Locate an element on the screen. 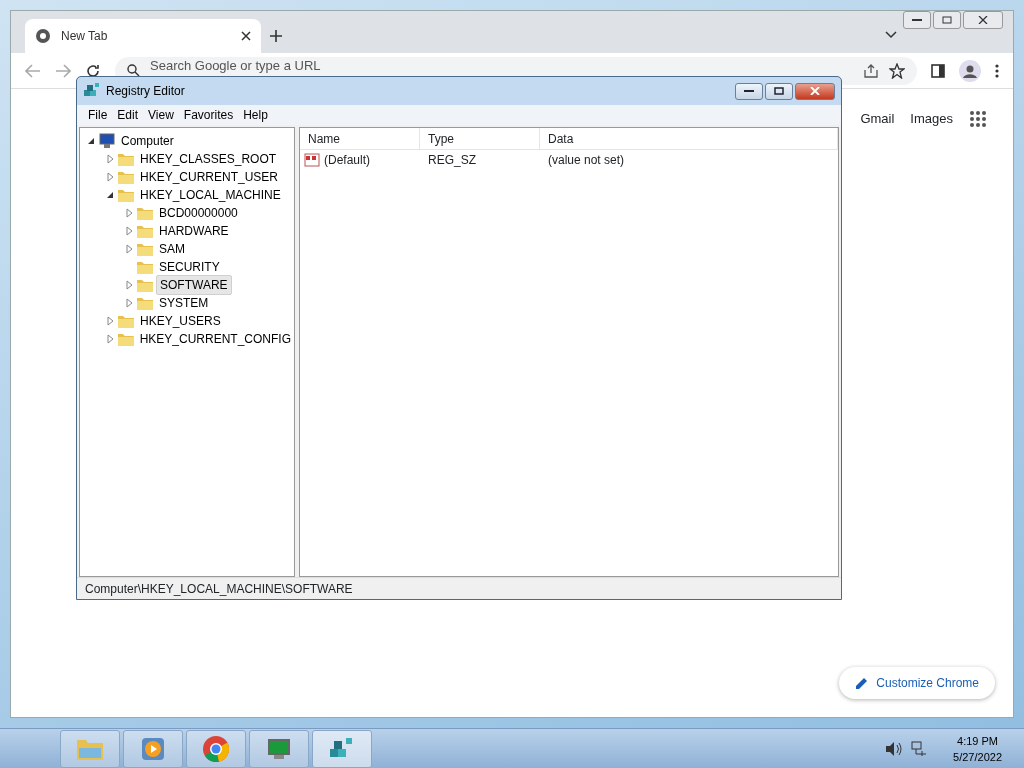 The width and height of the screenshot is (1024, 768). pencil-icon is located at coordinates (862, 683).